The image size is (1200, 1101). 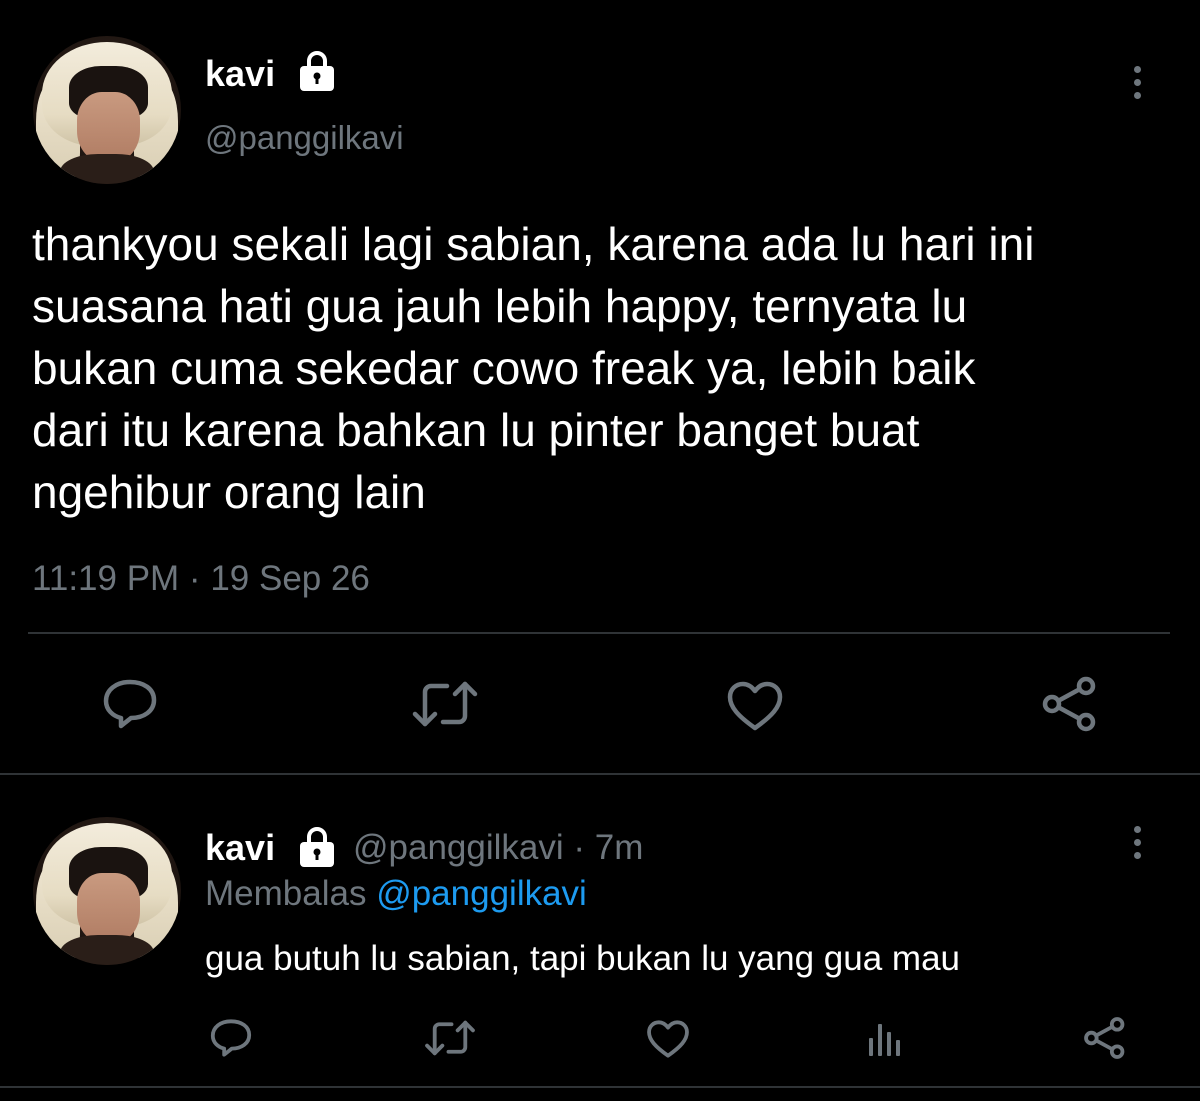 What do you see at coordinates (286, 893) in the screenshot?
I see `replying-to-label: Membalas` at bounding box center [286, 893].